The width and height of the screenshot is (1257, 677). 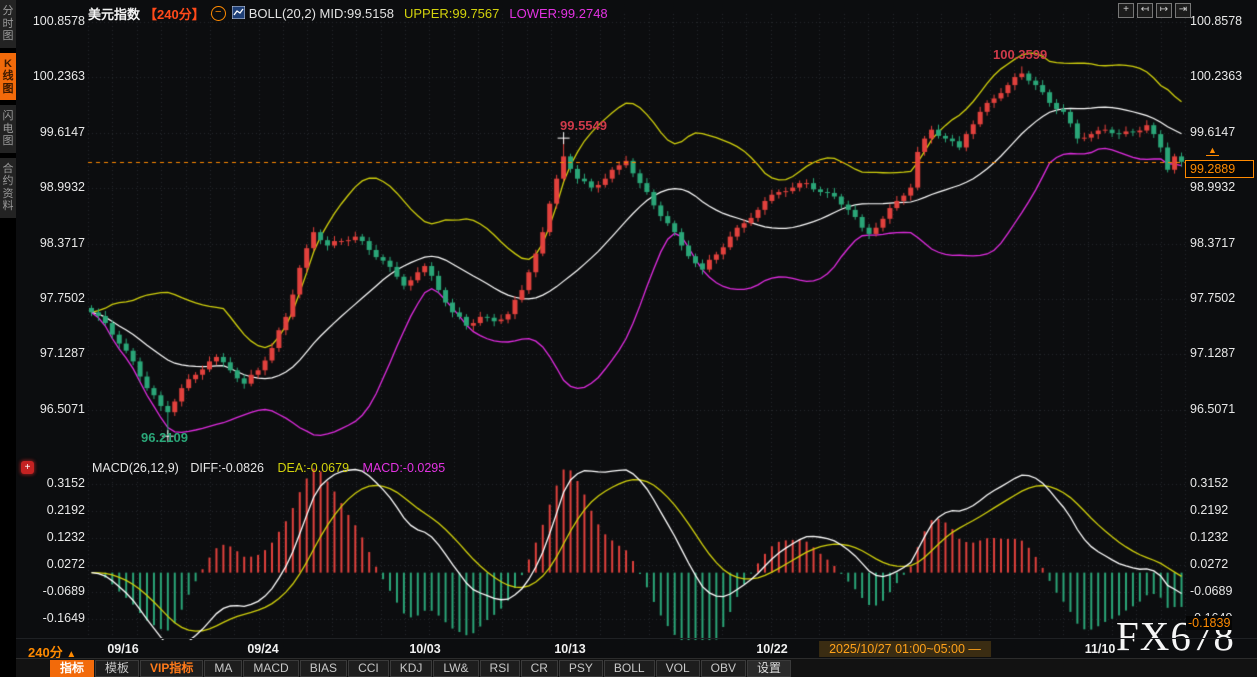 I want to click on date-tick: 10/22, so click(x=772, y=649).